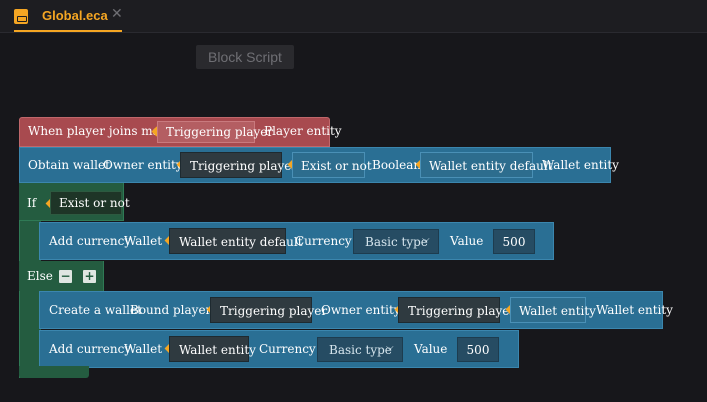 Image resolution: width=707 pixels, height=402 pixels. Describe the element at coordinates (553, 310) in the screenshot. I see `wallet-entity-slot: Wallet entity` at that location.